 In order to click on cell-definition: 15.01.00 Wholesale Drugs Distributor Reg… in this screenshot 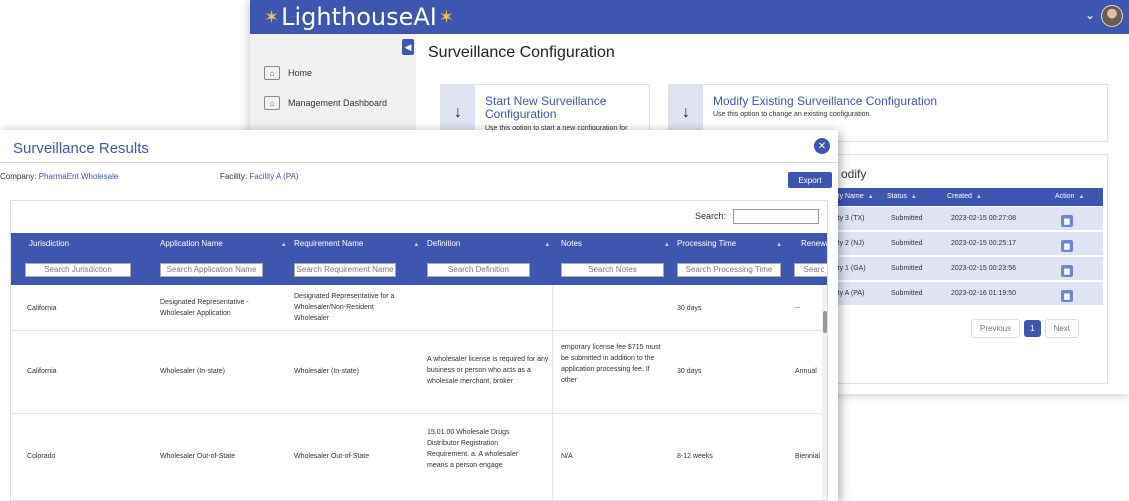, I will do `click(473, 449)`.